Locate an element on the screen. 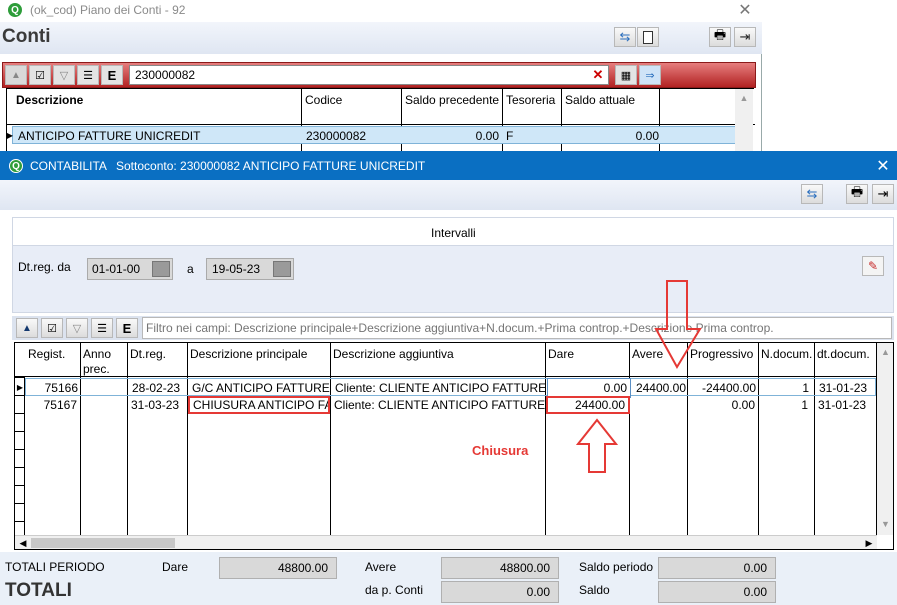  clear-interval-button: ✎ is located at coordinates (873, 266).